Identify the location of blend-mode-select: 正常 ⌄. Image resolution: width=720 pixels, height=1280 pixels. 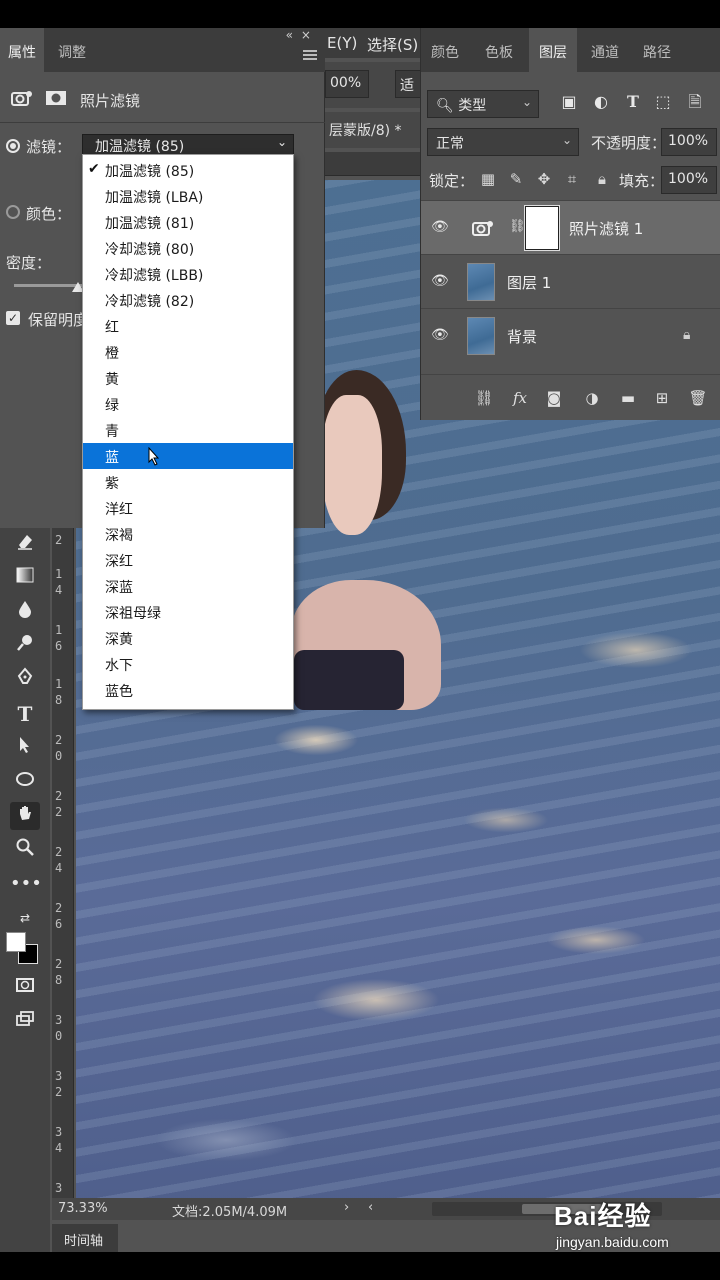
(503, 142).